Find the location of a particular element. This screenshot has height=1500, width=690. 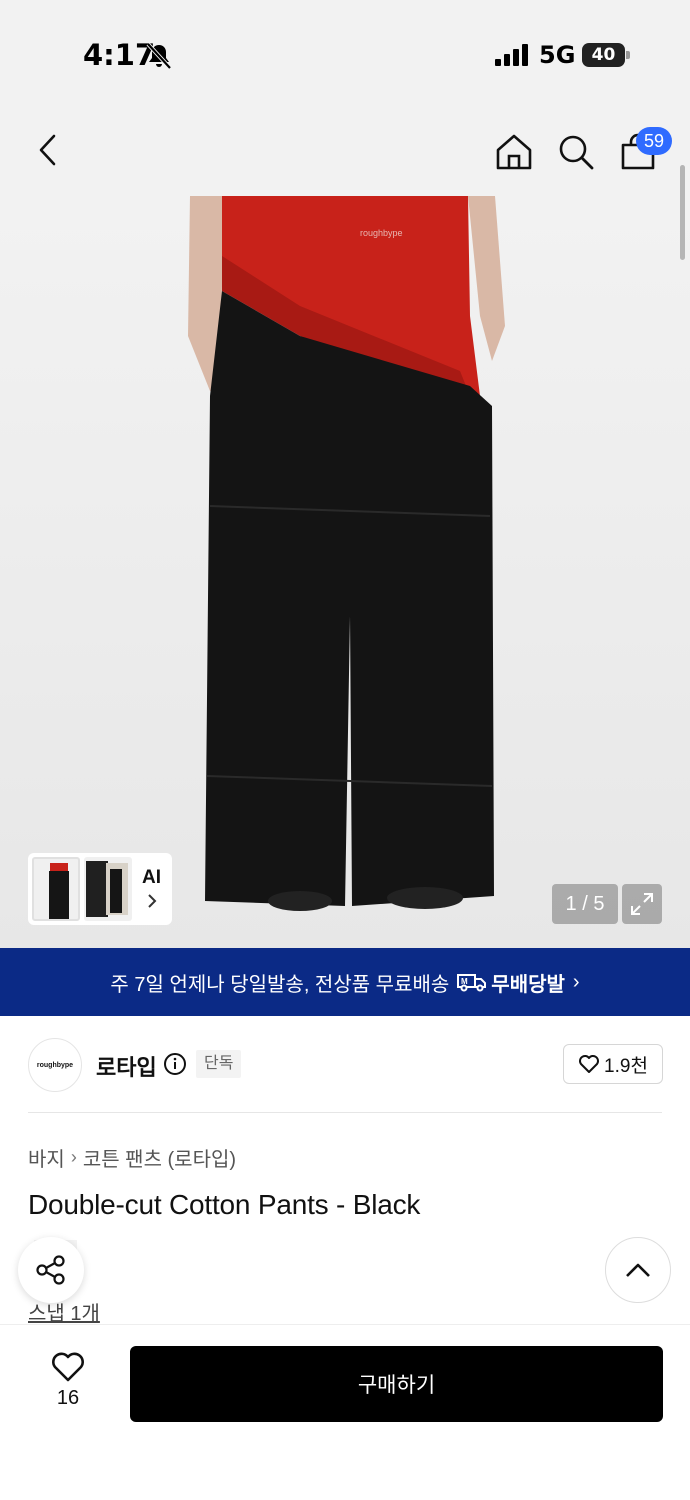

like-button: 16 is located at coordinates (68, 1386).